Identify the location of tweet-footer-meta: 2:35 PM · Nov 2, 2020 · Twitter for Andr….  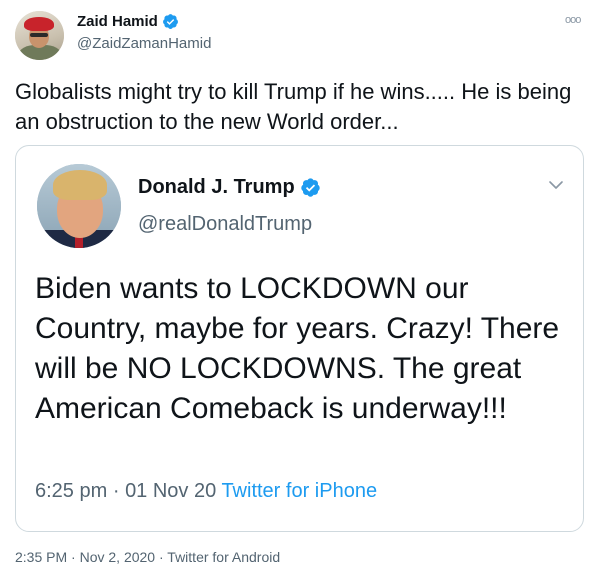
(147, 557).